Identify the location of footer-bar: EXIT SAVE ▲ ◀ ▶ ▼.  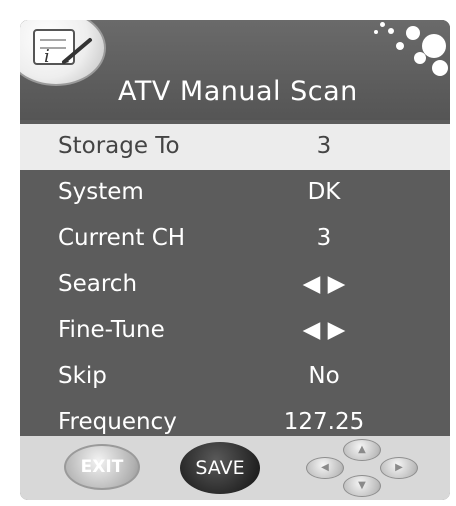
(235, 468).